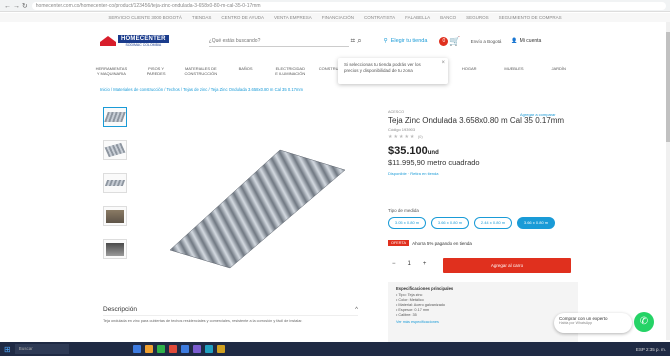  What do you see at coordinates (201, 72) in the screenshot?
I see `category-item: MATERIALES DE CONSTRUCCIÓN` at bounding box center [201, 72].